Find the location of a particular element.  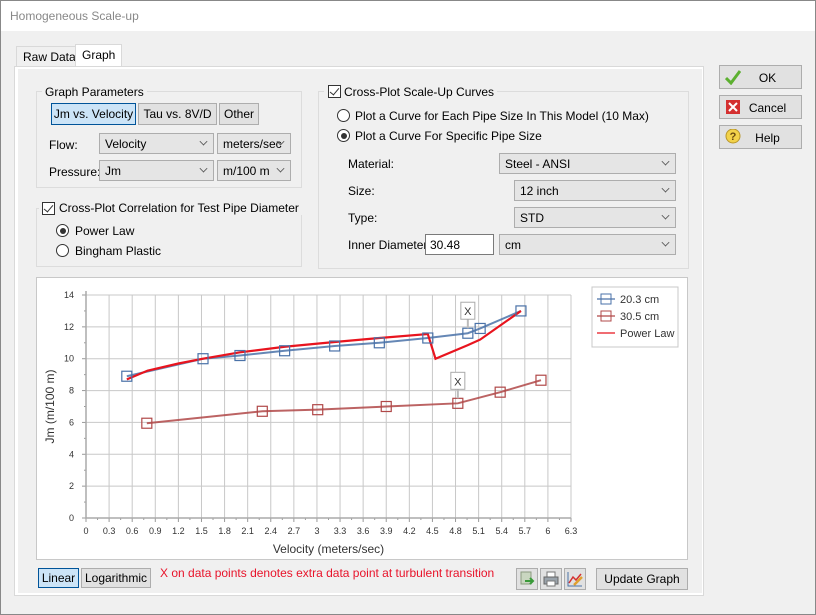

x-tick-label: 2.7 is located at coordinates (294, 531).